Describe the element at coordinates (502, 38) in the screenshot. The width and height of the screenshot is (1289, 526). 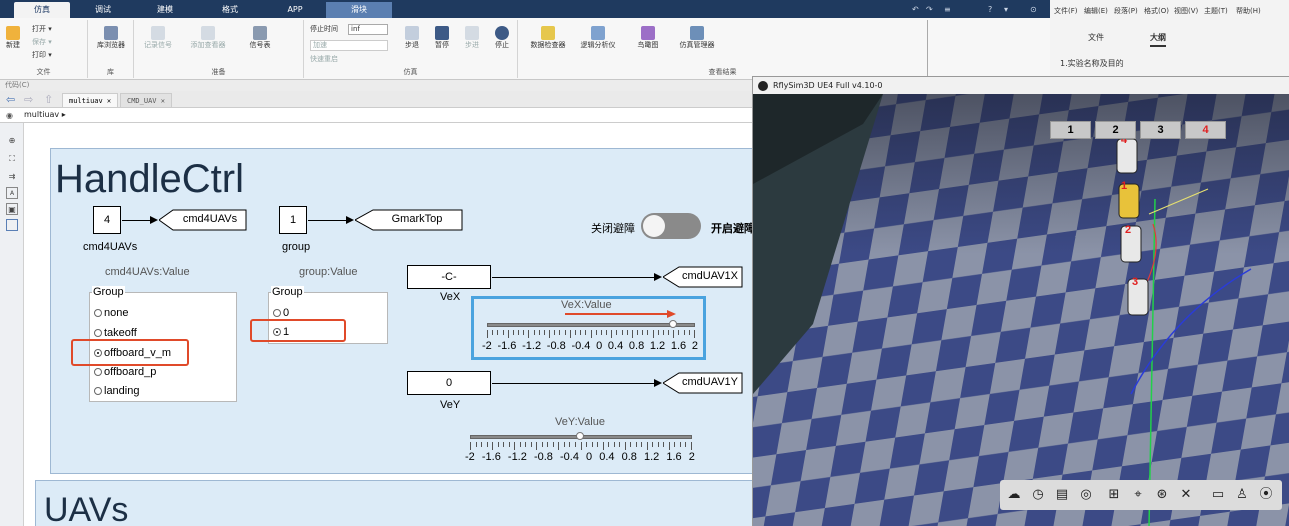
I see `stop-button: 停止` at that location.